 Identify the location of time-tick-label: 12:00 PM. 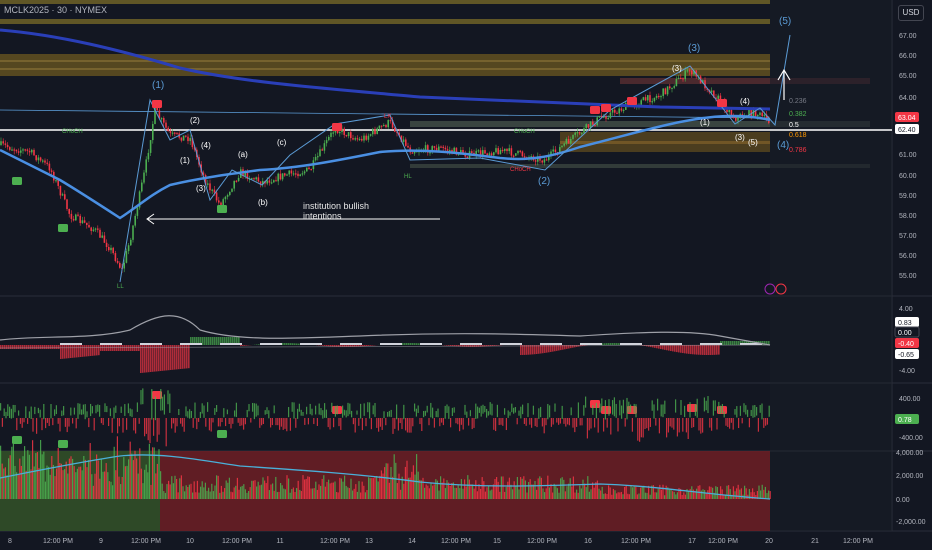
(542, 541).